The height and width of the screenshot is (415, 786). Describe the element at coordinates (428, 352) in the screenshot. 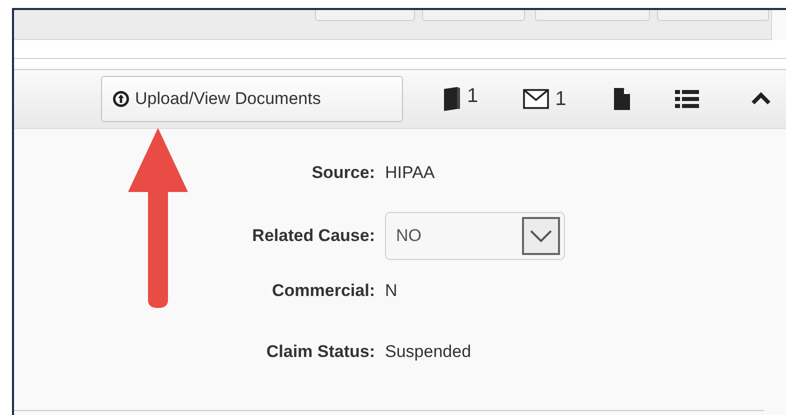

I see `field-value: Suspended` at that location.